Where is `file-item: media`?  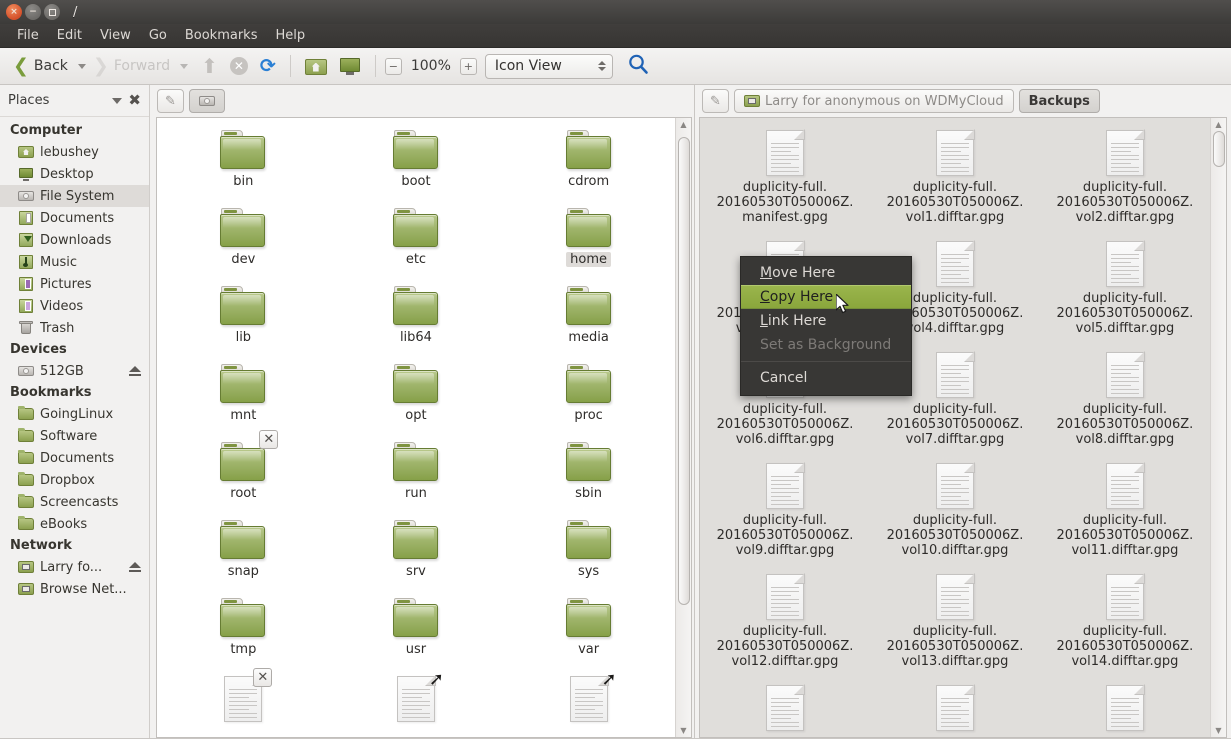
file-item: media is located at coordinates (588, 325).